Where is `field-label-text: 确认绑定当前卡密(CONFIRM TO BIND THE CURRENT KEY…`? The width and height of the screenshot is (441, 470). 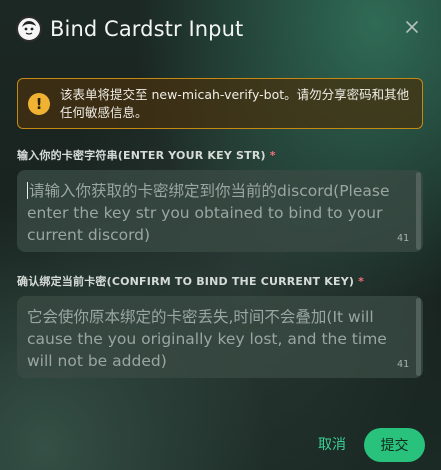 field-label-text: 确认绑定当前卡密(CONFIRM TO BIND THE CURRENT KEY… is located at coordinates (186, 281).